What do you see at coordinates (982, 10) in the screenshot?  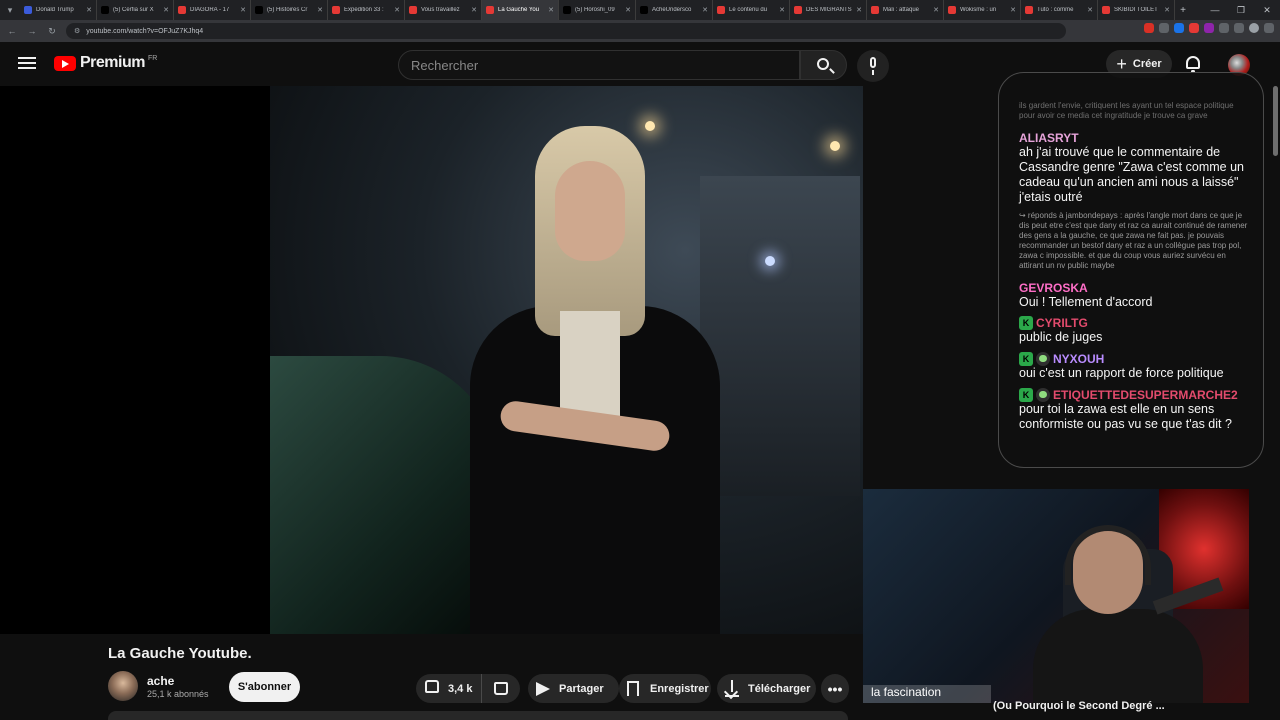 I see `browser-tab: Wokisme : un ✕` at bounding box center [982, 10].